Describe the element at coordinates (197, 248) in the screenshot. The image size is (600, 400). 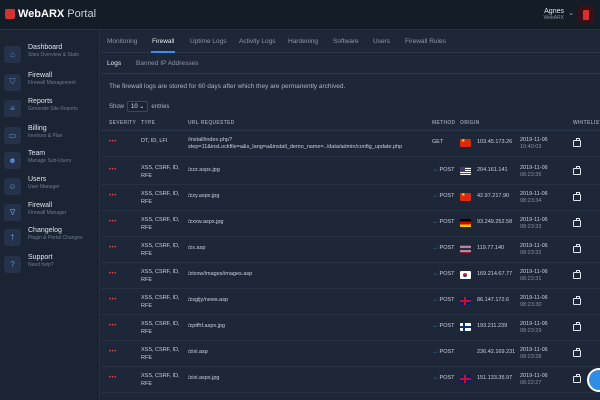
I see `url-requested: /zx.asp` at that location.